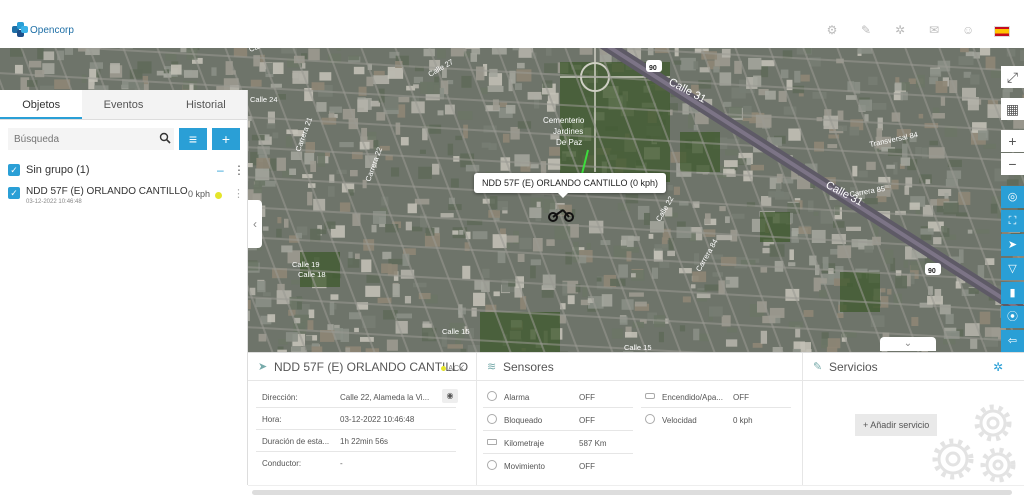  I want to click on navigate-button: ➤, so click(1012, 245).